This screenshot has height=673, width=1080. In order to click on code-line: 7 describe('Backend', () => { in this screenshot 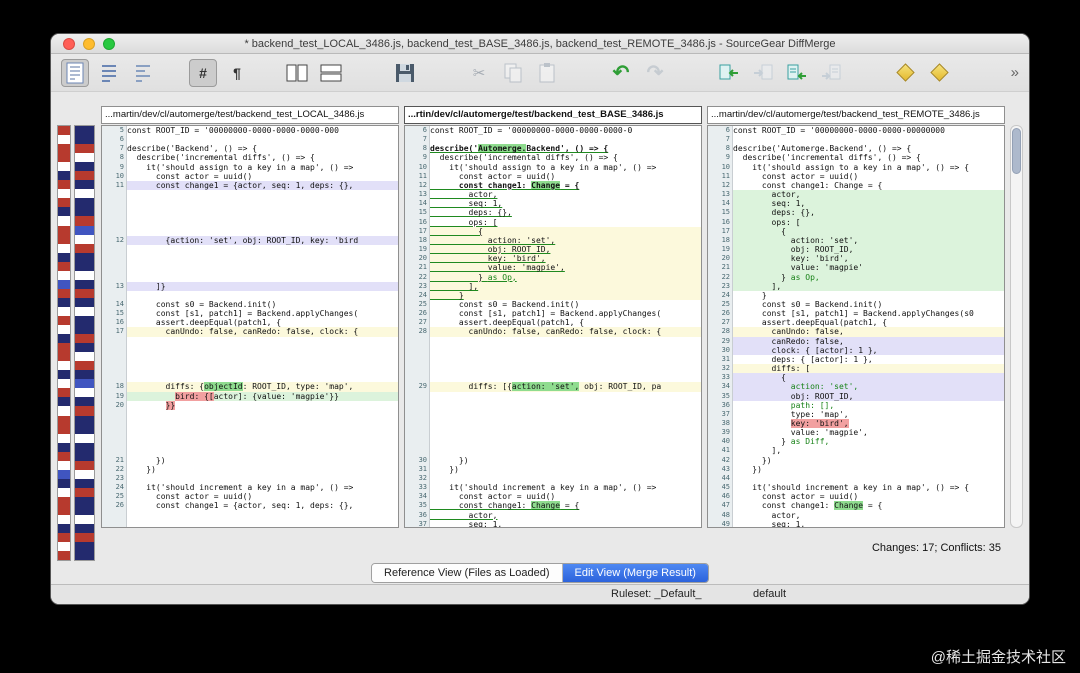, I will do `click(250, 149)`.